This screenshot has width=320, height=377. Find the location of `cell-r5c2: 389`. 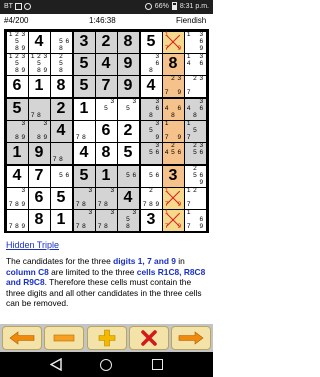

cell-r5c2: 389 is located at coordinates (39, 131).